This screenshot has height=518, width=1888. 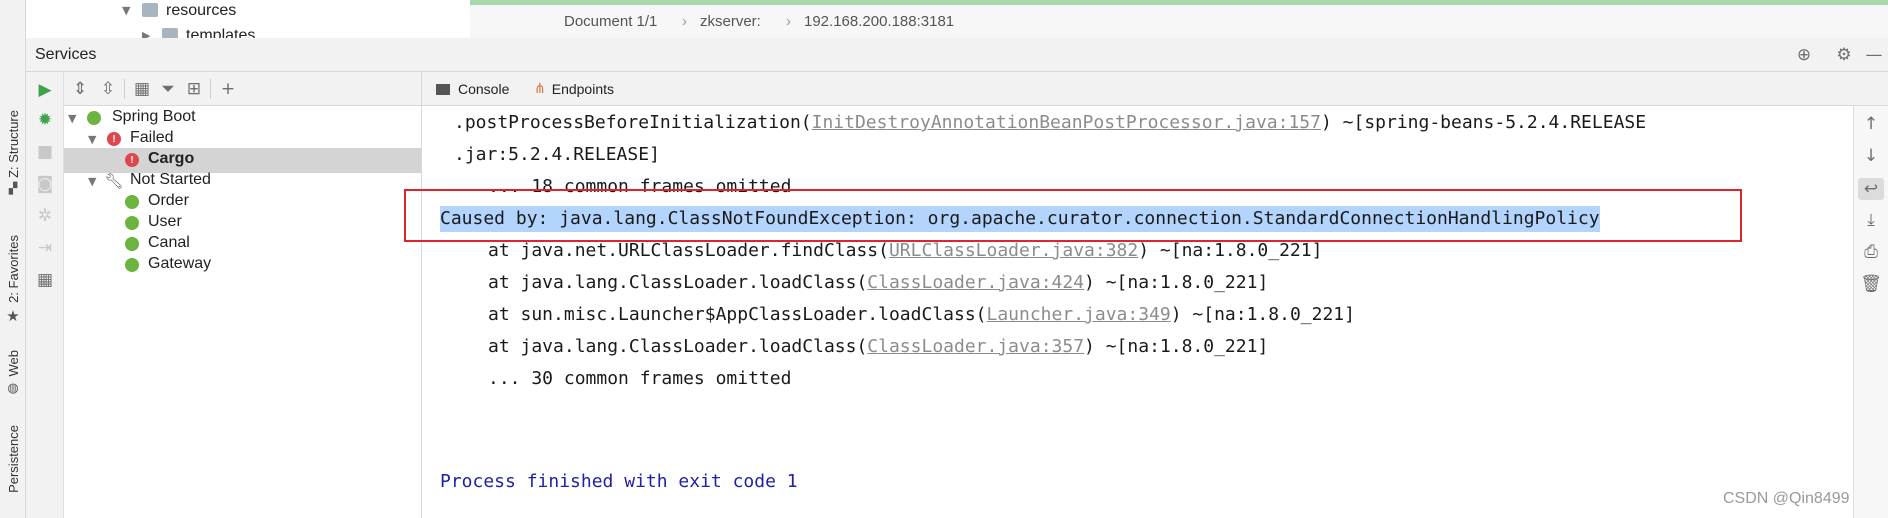 I want to click on new-group-icon: ⊞, so click(x=194, y=89).